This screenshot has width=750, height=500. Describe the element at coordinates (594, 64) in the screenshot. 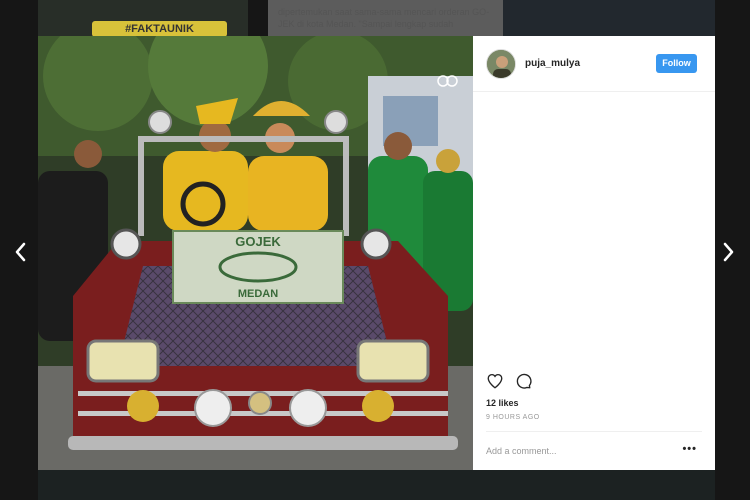

I see `post-header: puja_mulya Follow` at that location.